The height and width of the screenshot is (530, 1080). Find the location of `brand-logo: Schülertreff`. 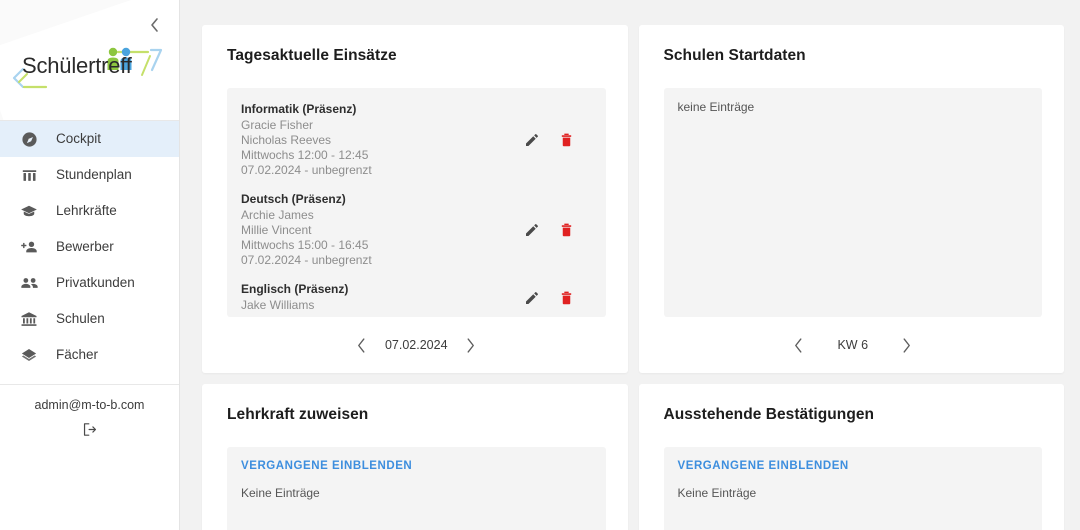

brand-logo: Schülertreff is located at coordinates (89, 71).